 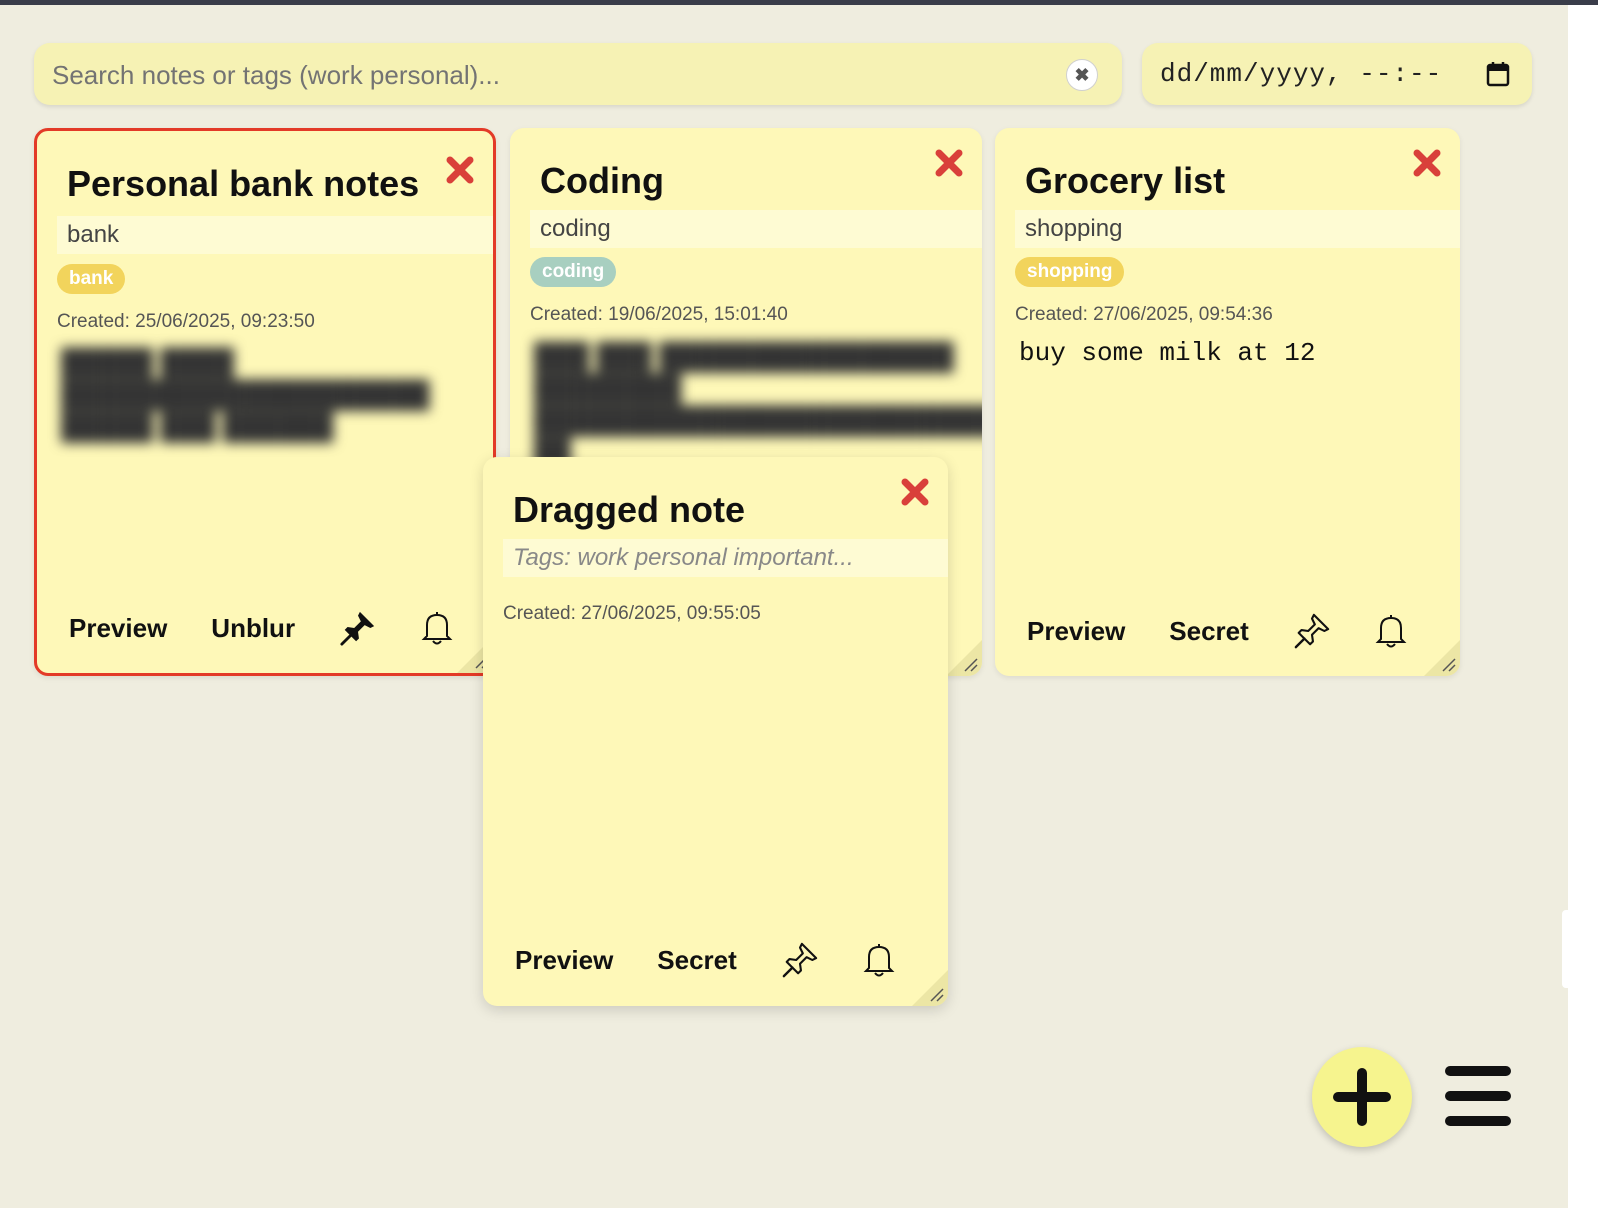 What do you see at coordinates (629, 510) in the screenshot?
I see `note-title: Dragged note` at bounding box center [629, 510].